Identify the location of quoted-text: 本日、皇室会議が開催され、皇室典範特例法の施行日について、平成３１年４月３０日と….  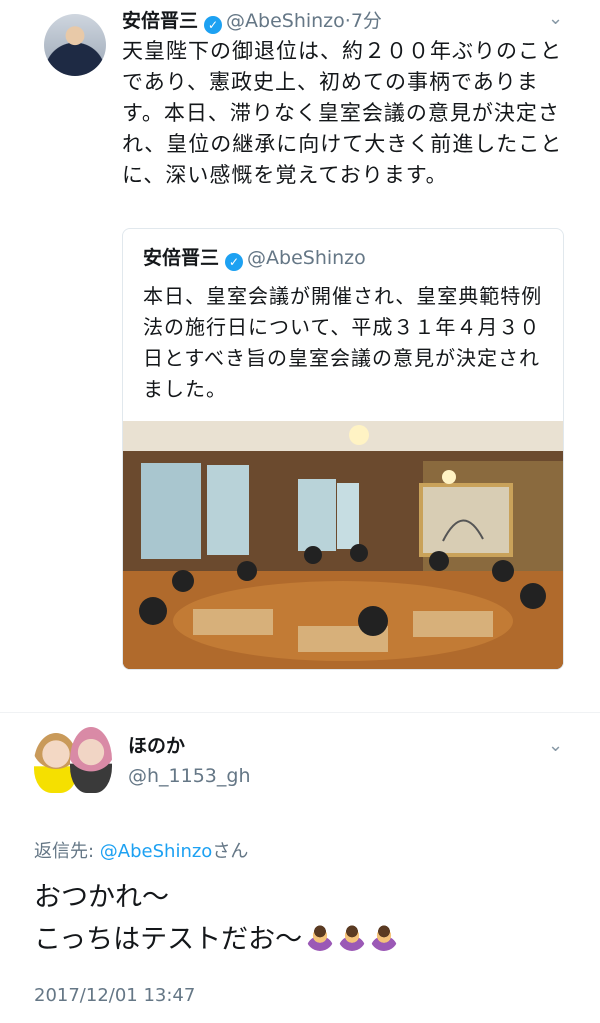
(343, 342).